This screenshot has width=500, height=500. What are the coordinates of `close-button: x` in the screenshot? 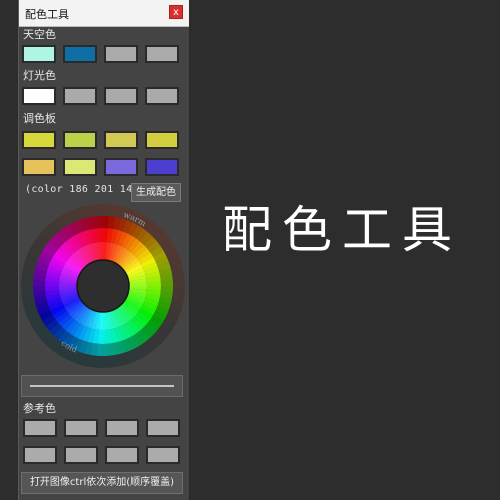 It's located at (176, 12).